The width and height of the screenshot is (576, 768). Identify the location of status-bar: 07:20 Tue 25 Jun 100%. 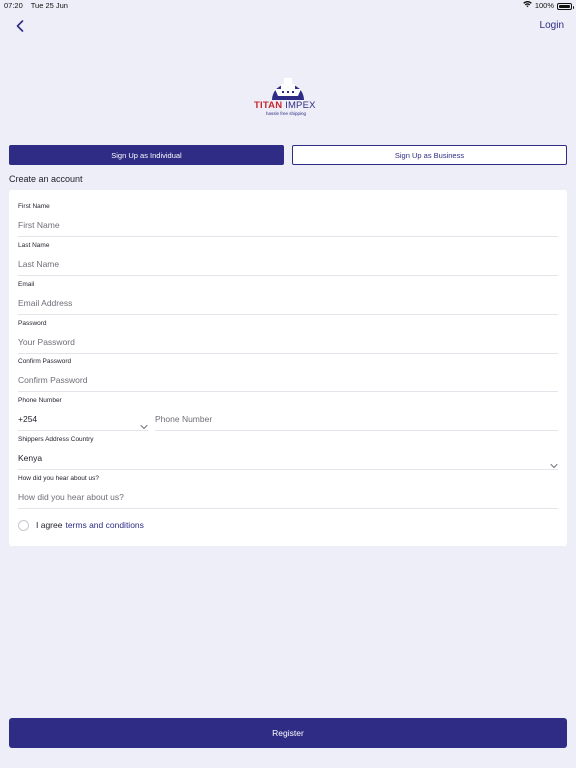
(288, 6).